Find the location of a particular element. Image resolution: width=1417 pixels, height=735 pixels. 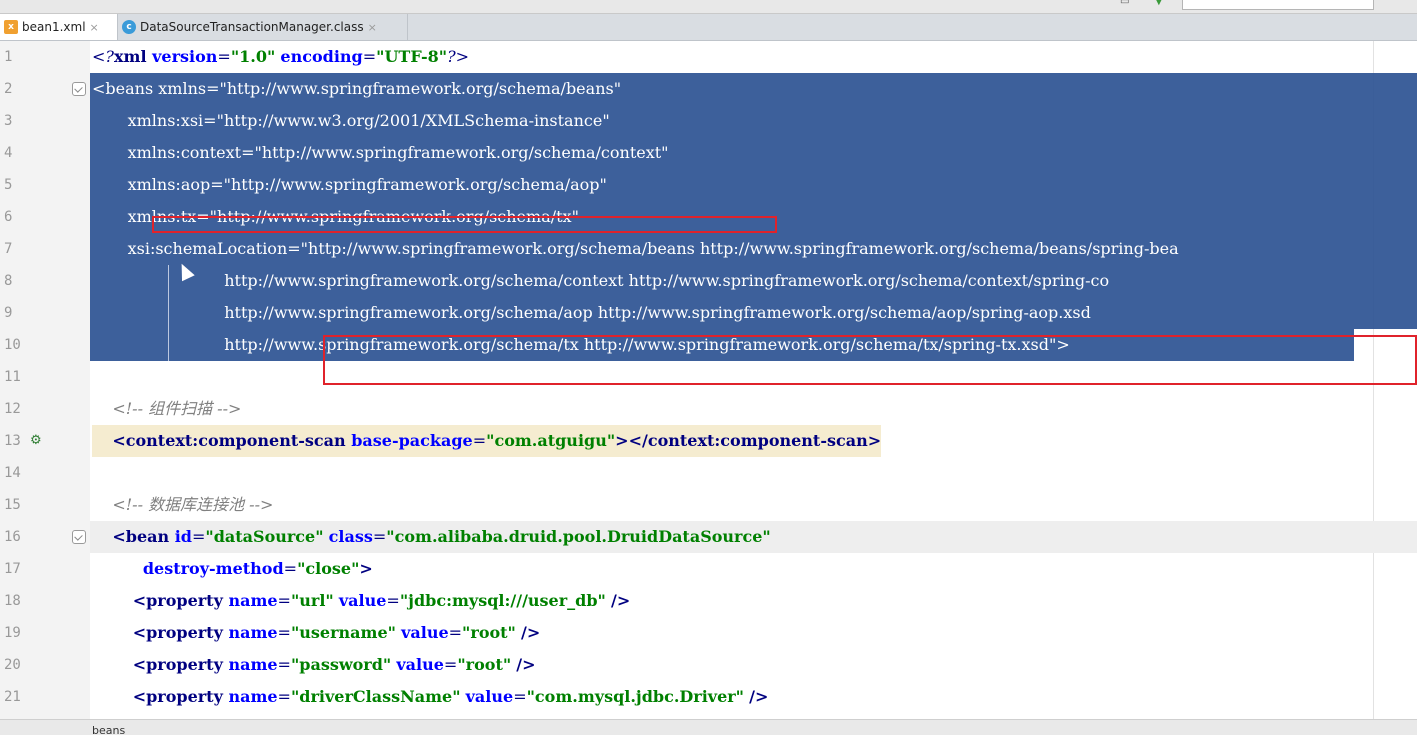

code-text: <?xml version="1.0" encoding="UTF-8"?> is located at coordinates (281, 56).